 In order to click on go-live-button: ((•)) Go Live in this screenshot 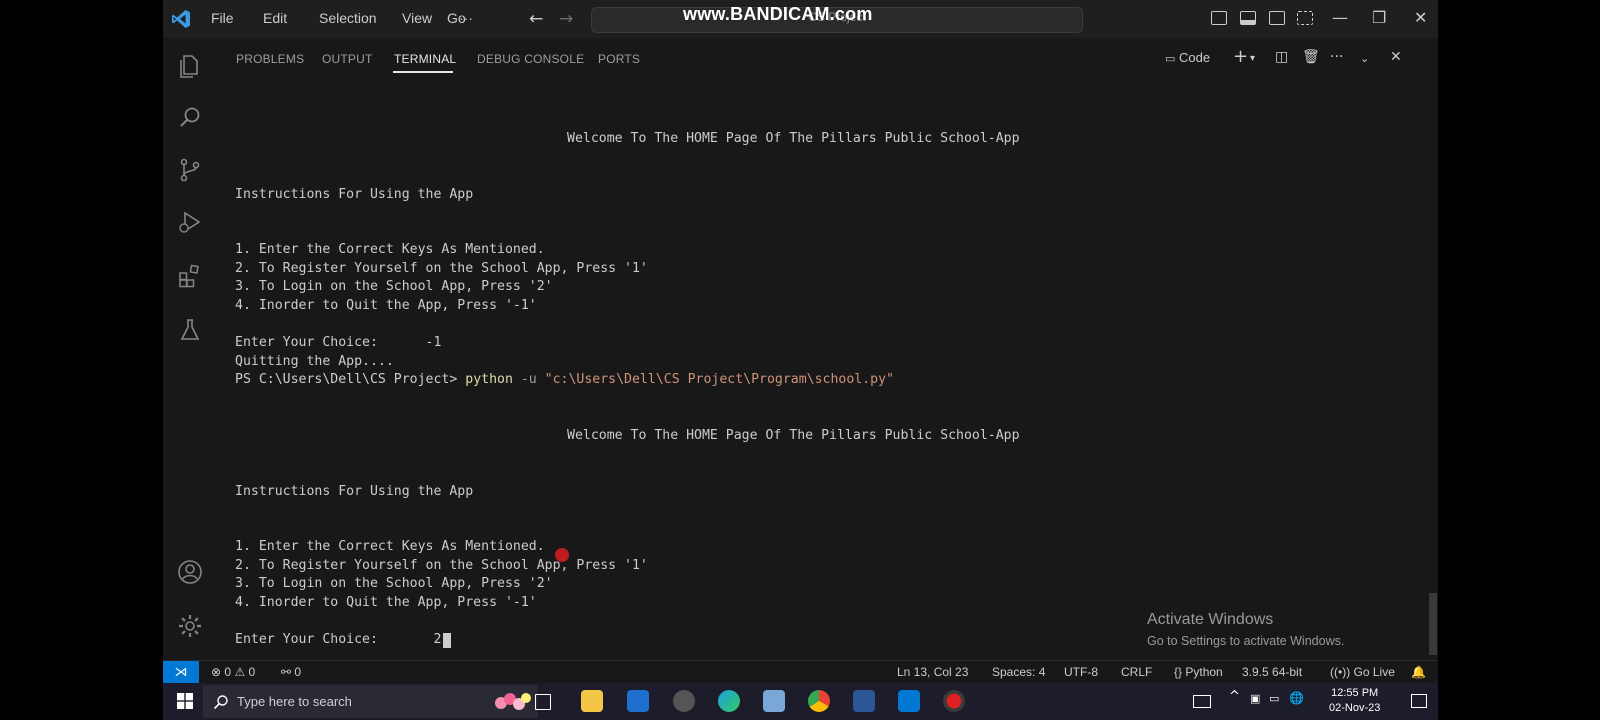, I will do `click(1362, 672)`.